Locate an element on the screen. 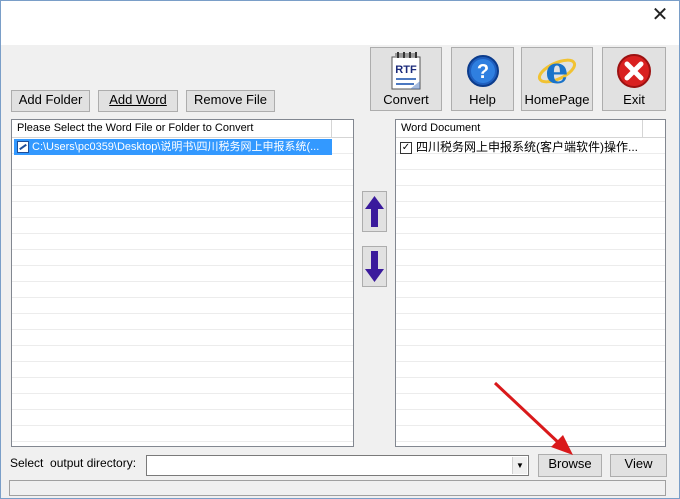 This screenshot has width=680, height=499. word-item-checkbox: ✓ is located at coordinates (406, 148).